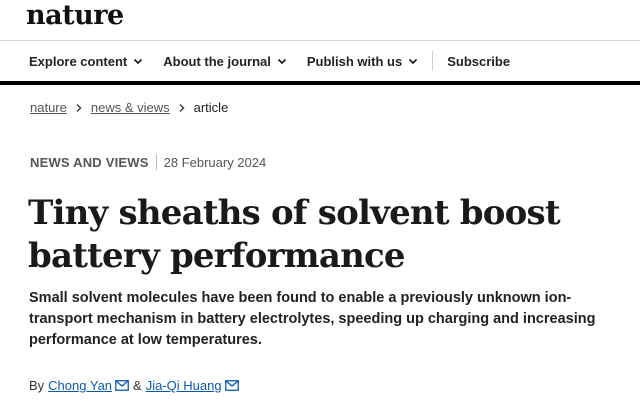 The height and width of the screenshot is (401, 640). I want to click on nav-publish-with-us: Publish with us, so click(362, 61).